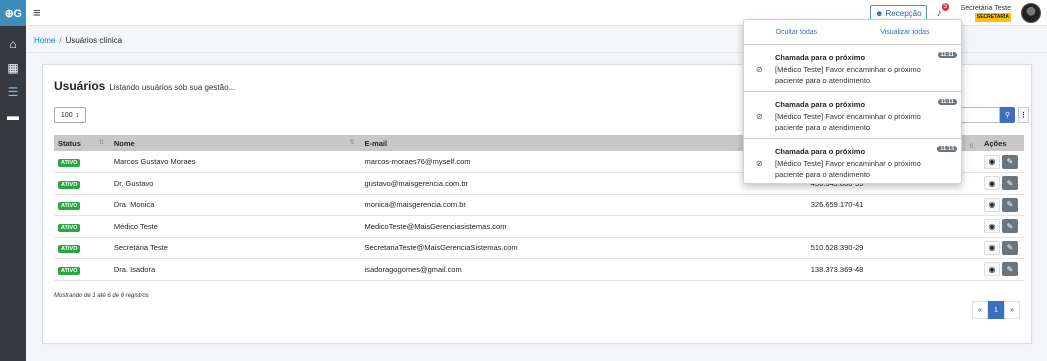 The image size is (1047, 361). I want to click on name-cell: Médico Teste, so click(135, 226).